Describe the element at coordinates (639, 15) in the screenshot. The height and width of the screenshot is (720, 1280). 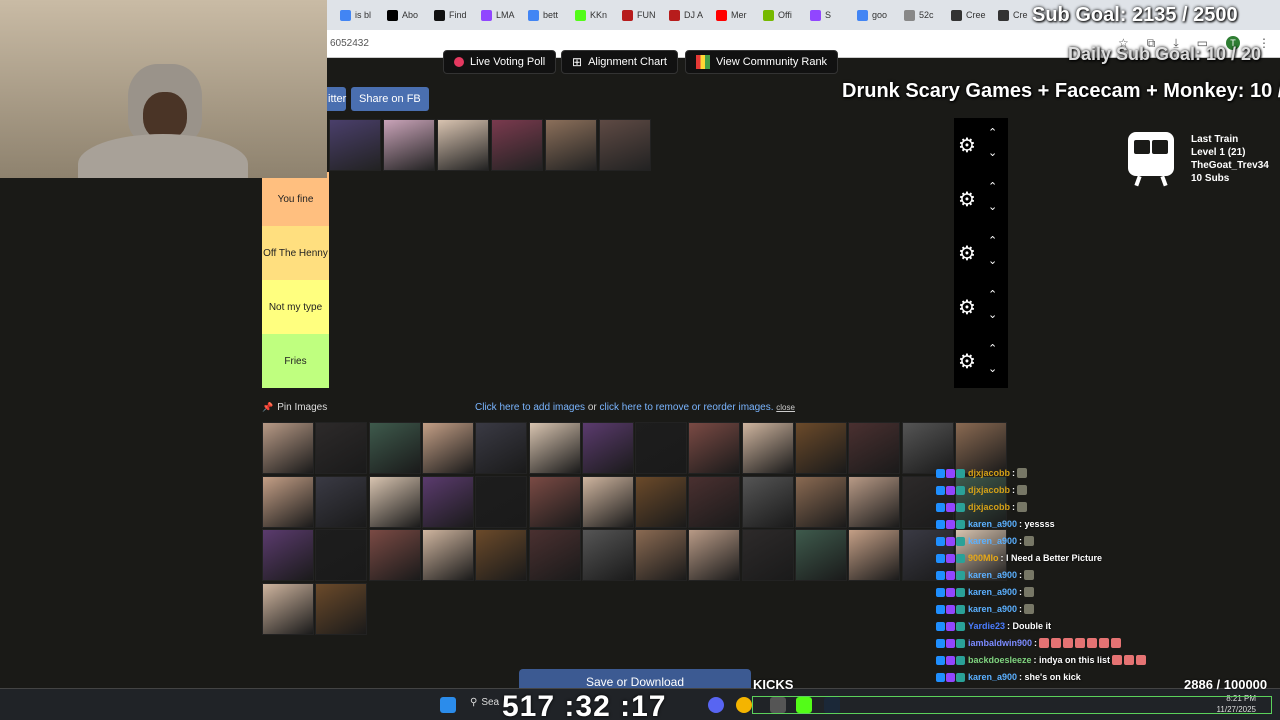
I see `browser-tab: FUN` at that location.